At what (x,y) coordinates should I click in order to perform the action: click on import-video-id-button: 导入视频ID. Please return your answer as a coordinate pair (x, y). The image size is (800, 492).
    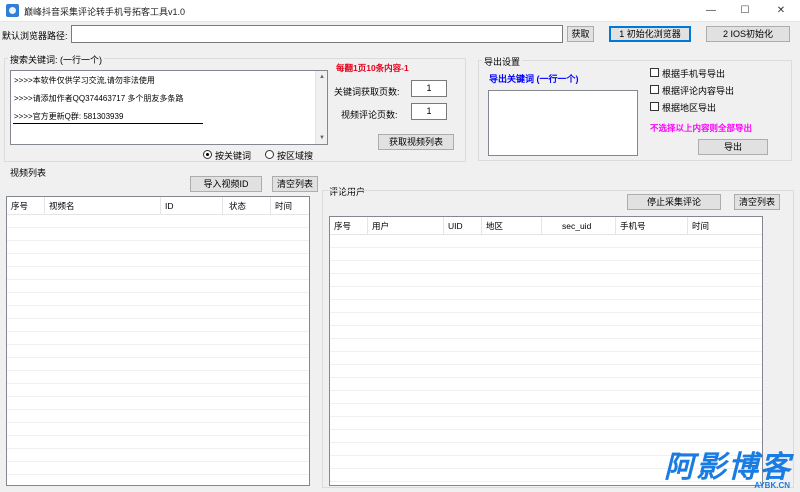
    Looking at the image, I should click on (226, 184).